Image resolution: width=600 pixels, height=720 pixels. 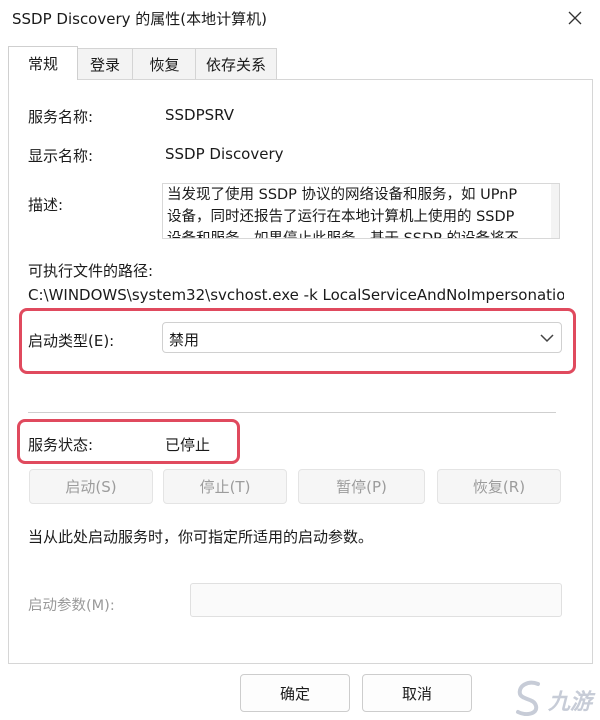 What do you see at coordinates (61, 156) in the screenshot?
I see `display-name-label: 显示名称:` at bounding box center [61, 156].